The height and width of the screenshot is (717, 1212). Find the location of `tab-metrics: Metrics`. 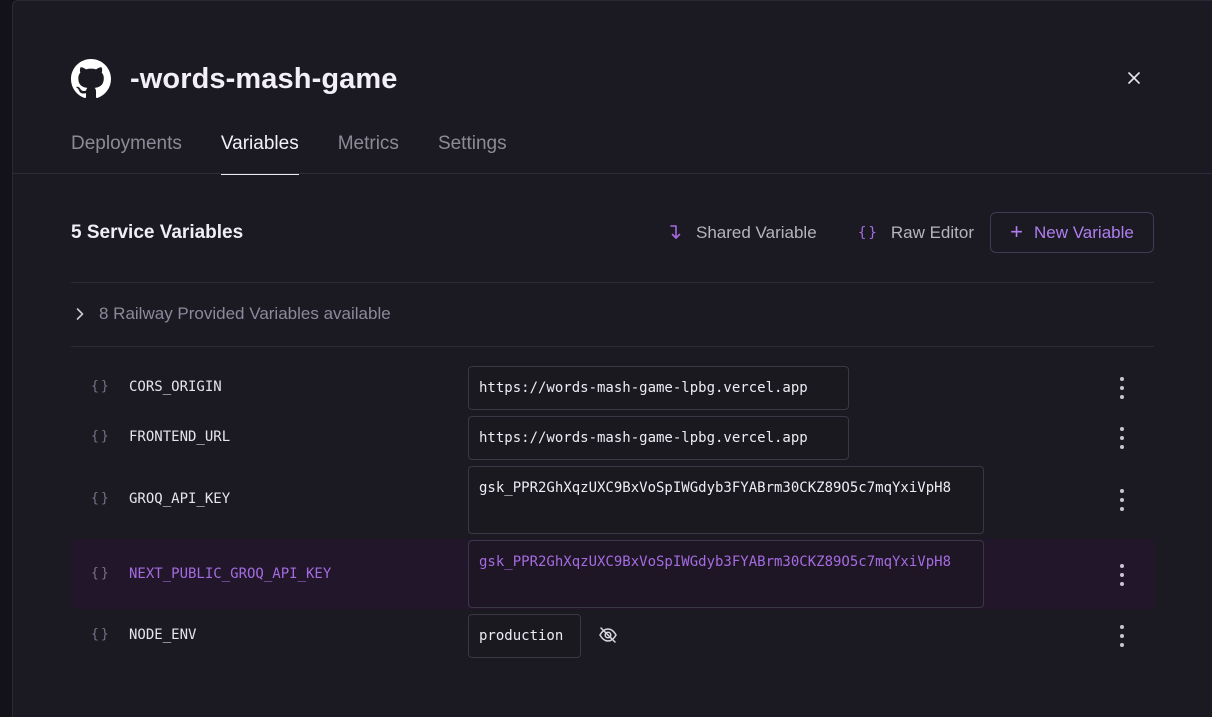

tab-metrics: Metrics is located at coordinates (368, 147).